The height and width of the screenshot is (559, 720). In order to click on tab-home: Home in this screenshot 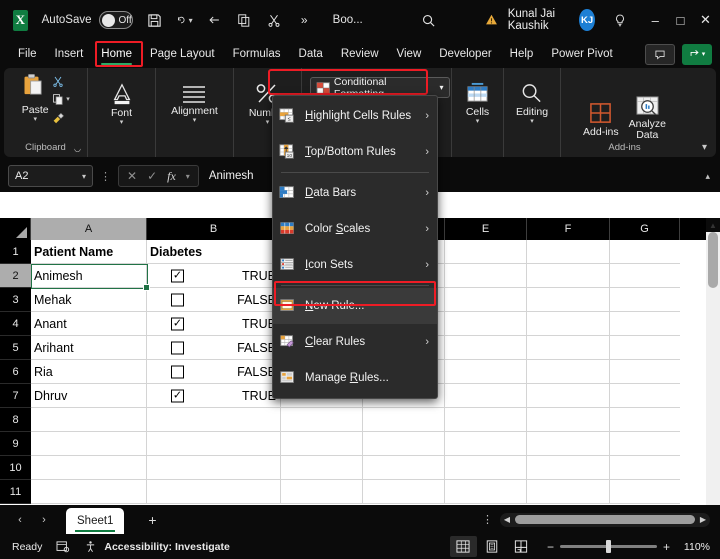, I will do `click(116, 54)`.